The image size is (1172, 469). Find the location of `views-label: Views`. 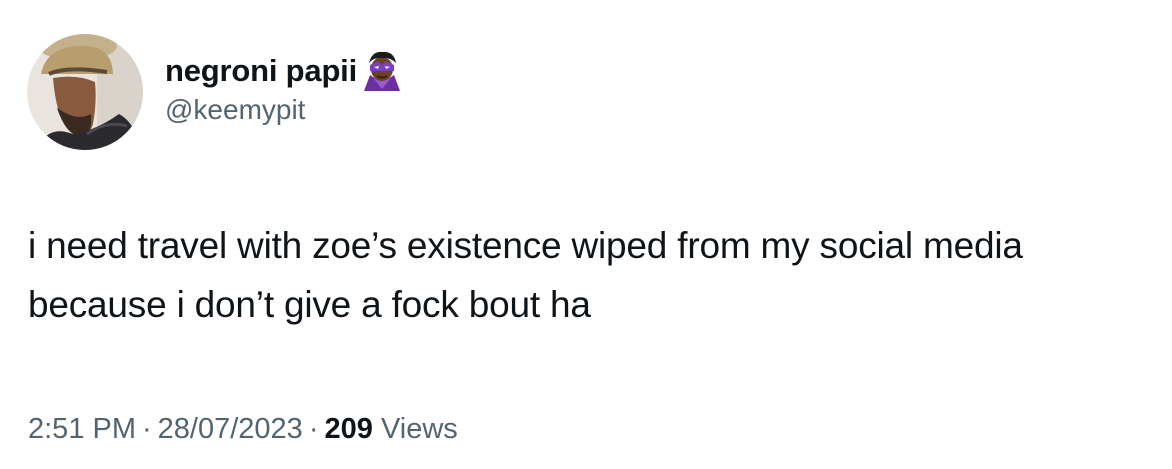

views-label: Views is located at coordinates (419, 429).